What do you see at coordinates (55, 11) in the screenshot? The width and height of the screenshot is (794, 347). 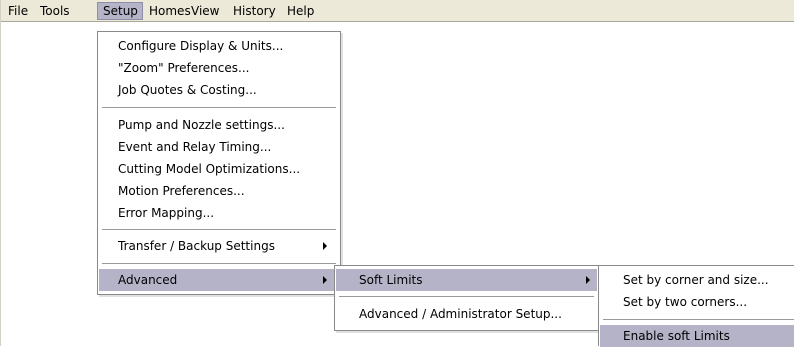 I see `menu-tools: Tools` at bounding box center [55, 11].